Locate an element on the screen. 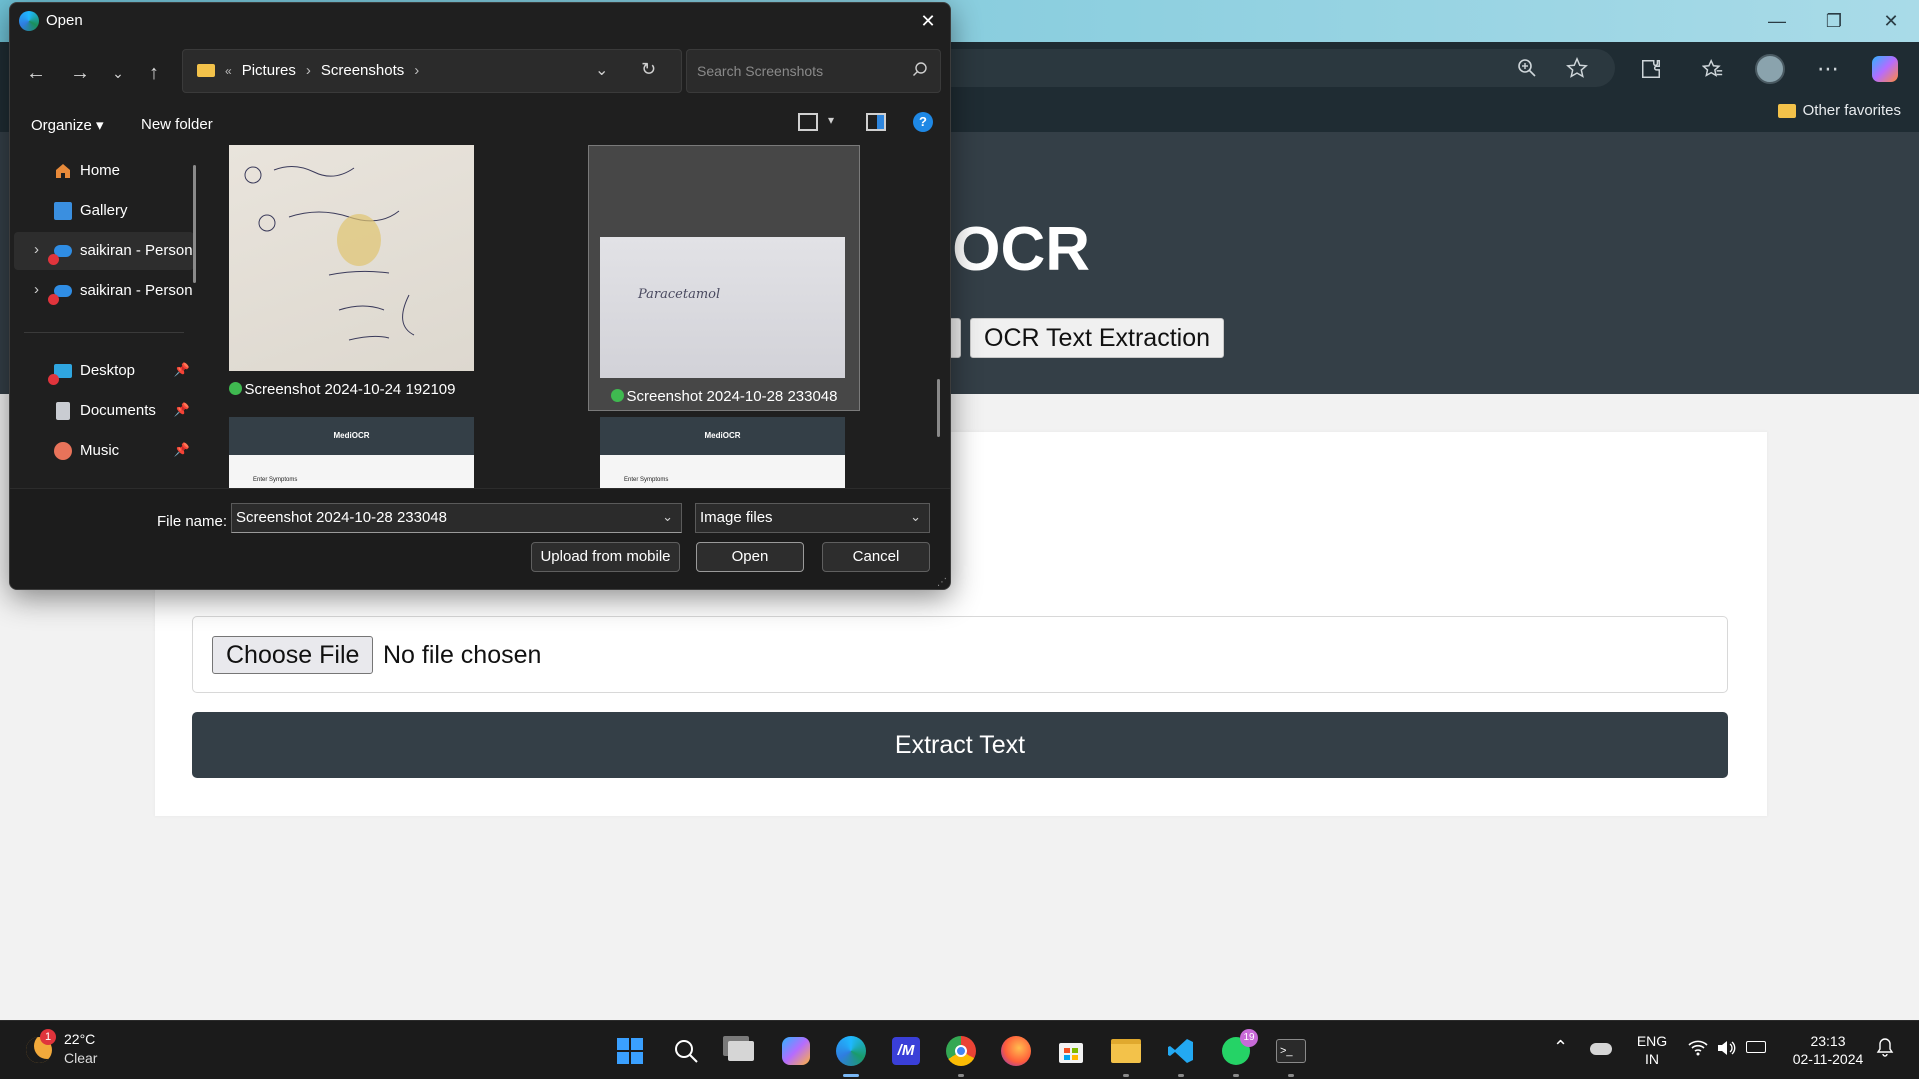 The image size is (1919, 1079). store-icon is located at coordinates (1071, 1051).